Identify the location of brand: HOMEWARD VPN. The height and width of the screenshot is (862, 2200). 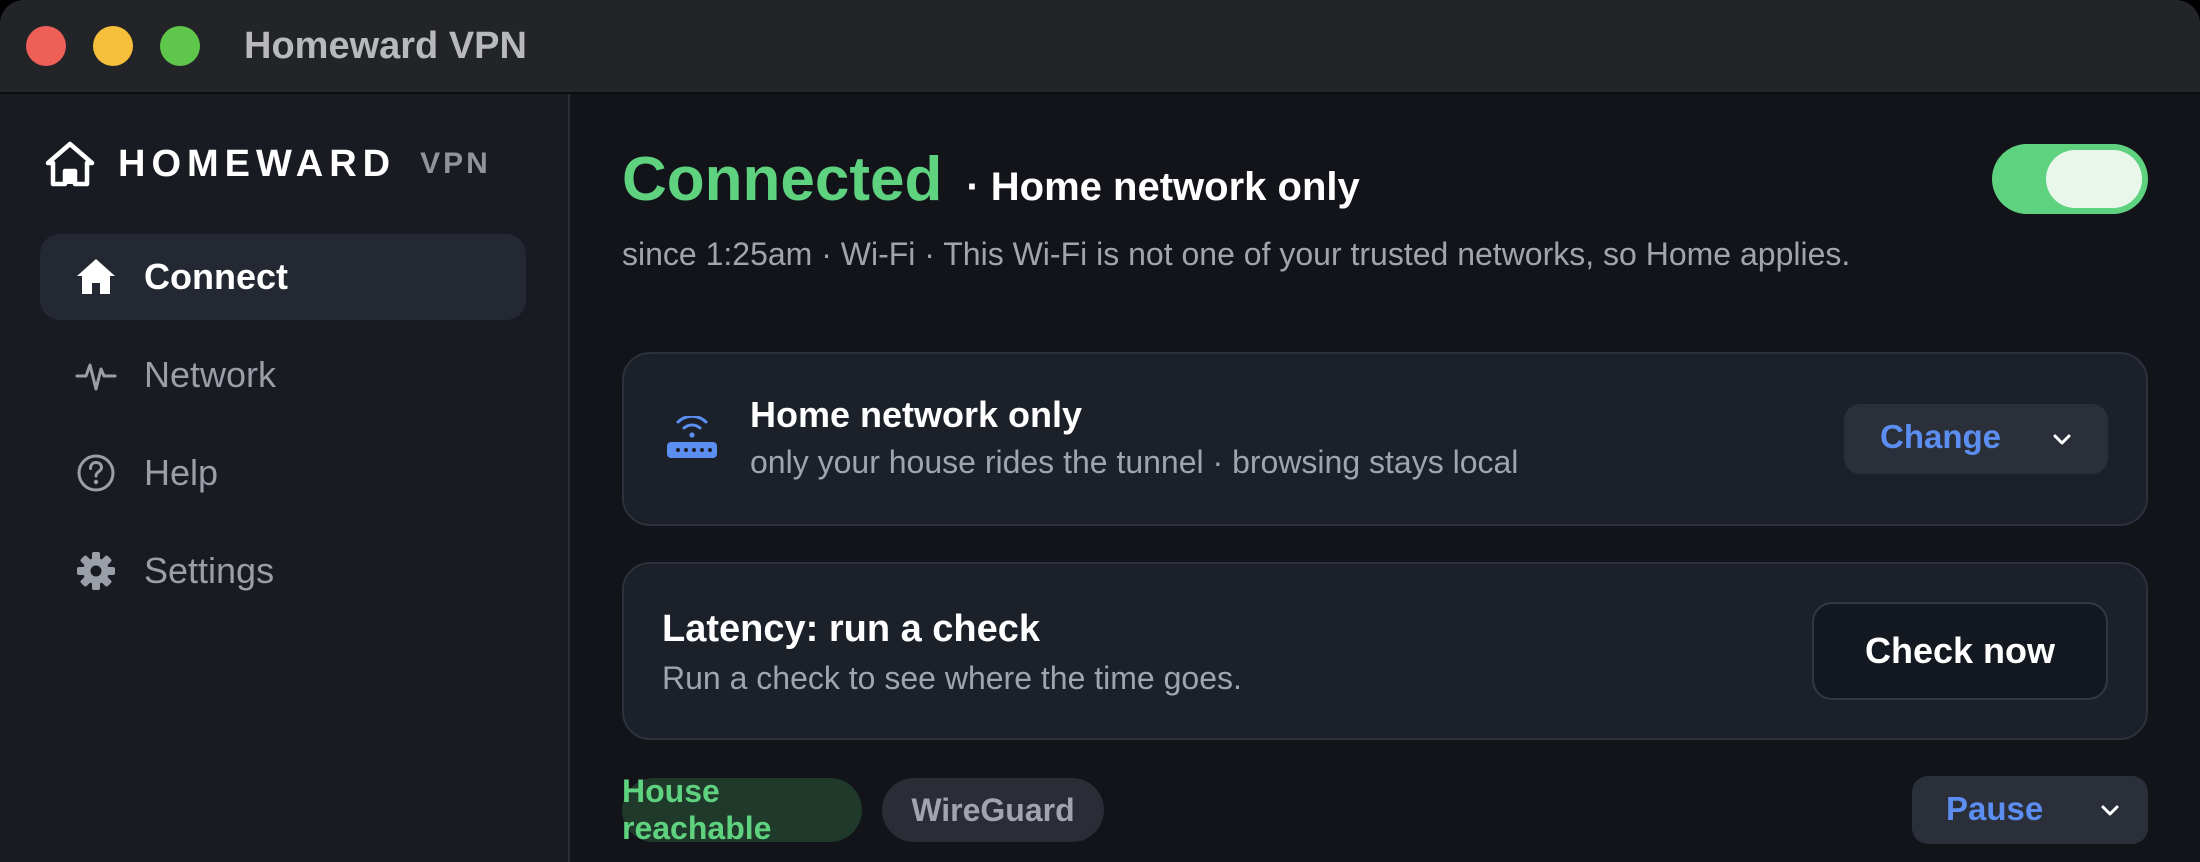
(267, 164).